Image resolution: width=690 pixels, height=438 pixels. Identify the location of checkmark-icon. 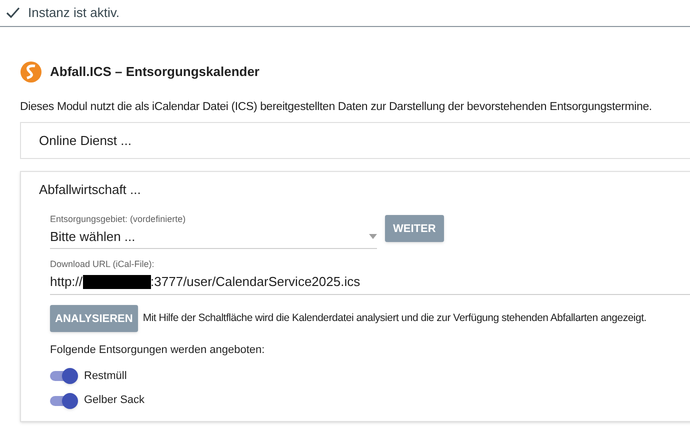
(13, 13).